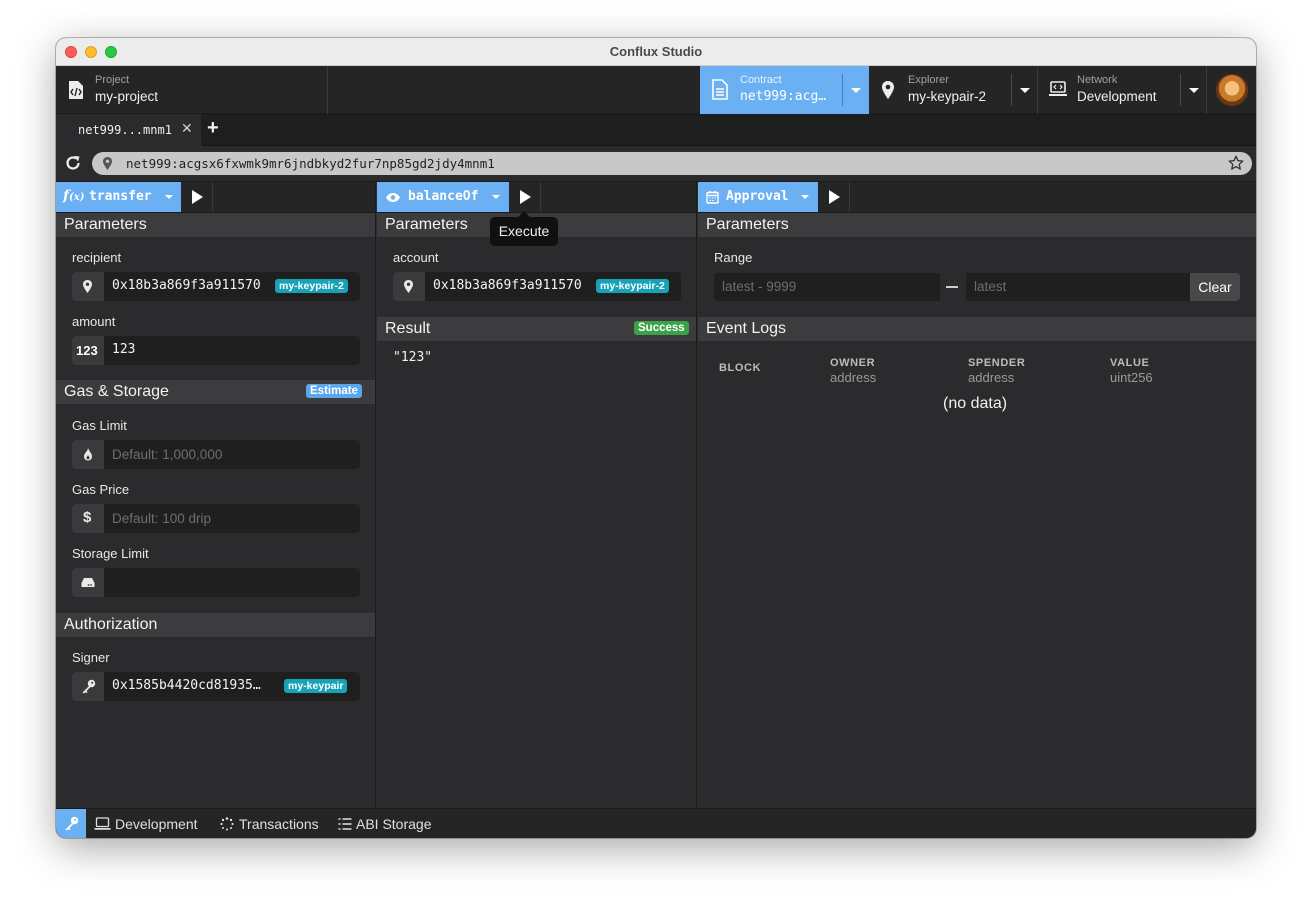 The width and height of the screenshot is (1312, 912). What do you see at coordinates (928, 80) in the screenshot?
I see `explorer-label: Explorer` at bounding box center [928, 80].